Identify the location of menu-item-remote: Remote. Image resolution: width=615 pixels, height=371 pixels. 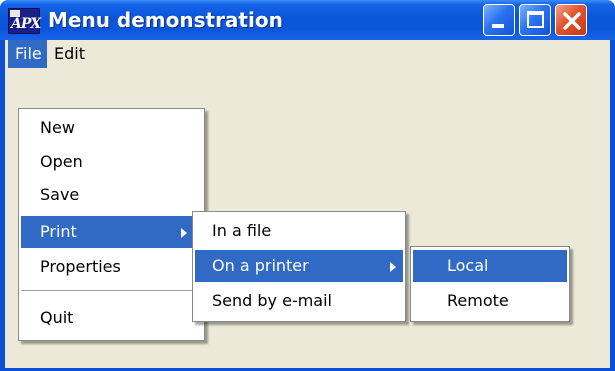
(490, 301).